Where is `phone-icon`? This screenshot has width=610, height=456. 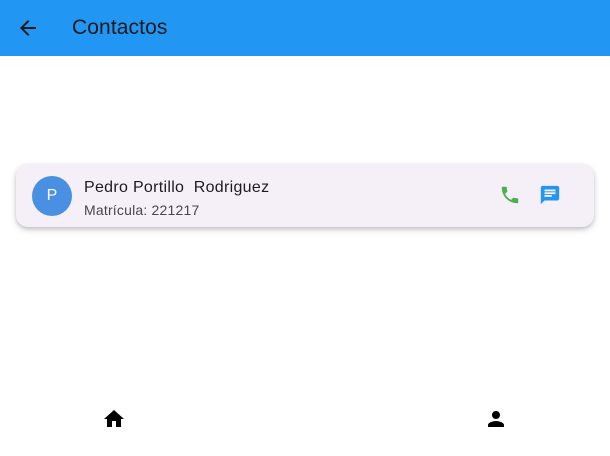 phone-icon is located at coordinates (510, 195).